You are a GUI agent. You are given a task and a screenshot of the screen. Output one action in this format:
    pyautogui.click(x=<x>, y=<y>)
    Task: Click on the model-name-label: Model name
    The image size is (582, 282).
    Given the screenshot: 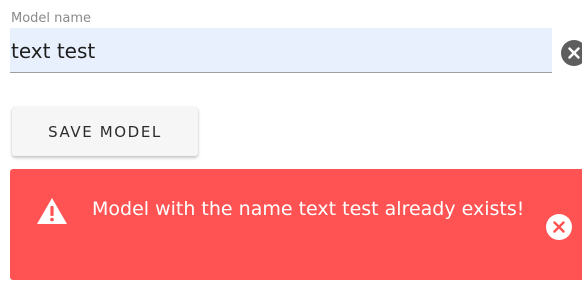 What is the action you would take?
    pyautogui.click(x=51, y=18)
    